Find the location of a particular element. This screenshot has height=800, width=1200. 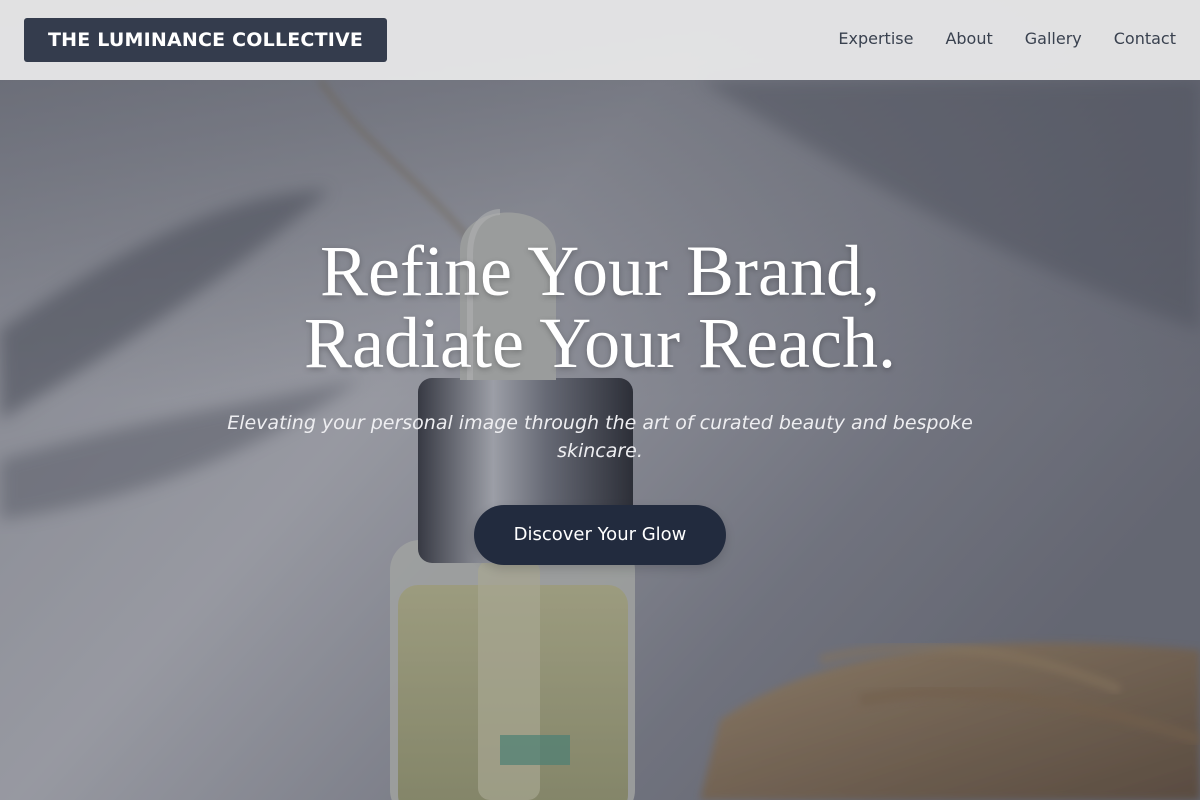

logo: THE LUMINANCE COLLECTIVE is located at coordinates (206, 40).